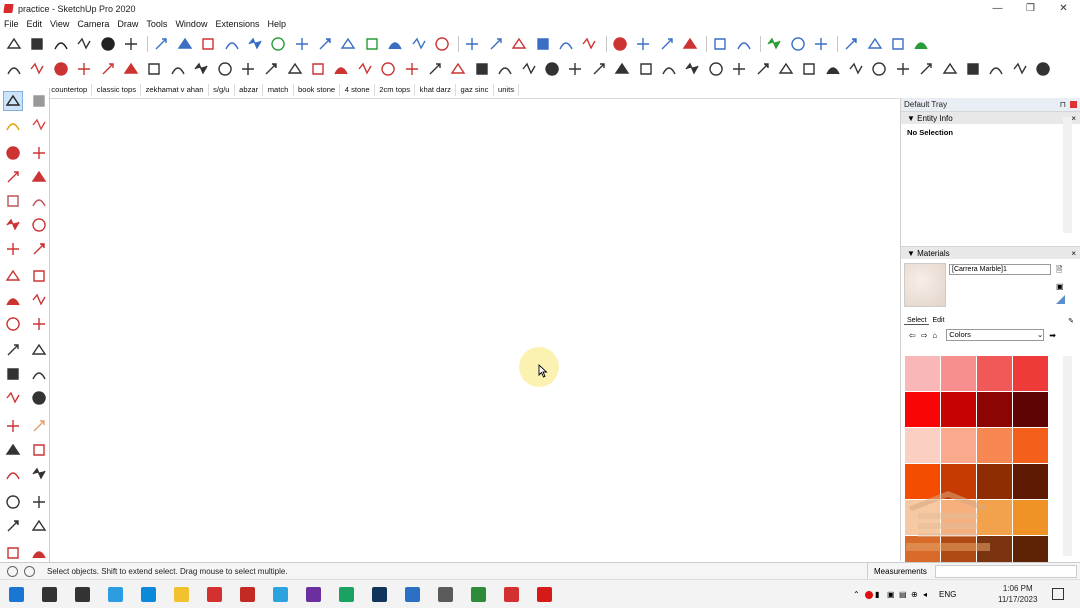 This screenshot has width=1080, height=609. I want to click on acrobat-taskbar-icon, so click(247, 594).